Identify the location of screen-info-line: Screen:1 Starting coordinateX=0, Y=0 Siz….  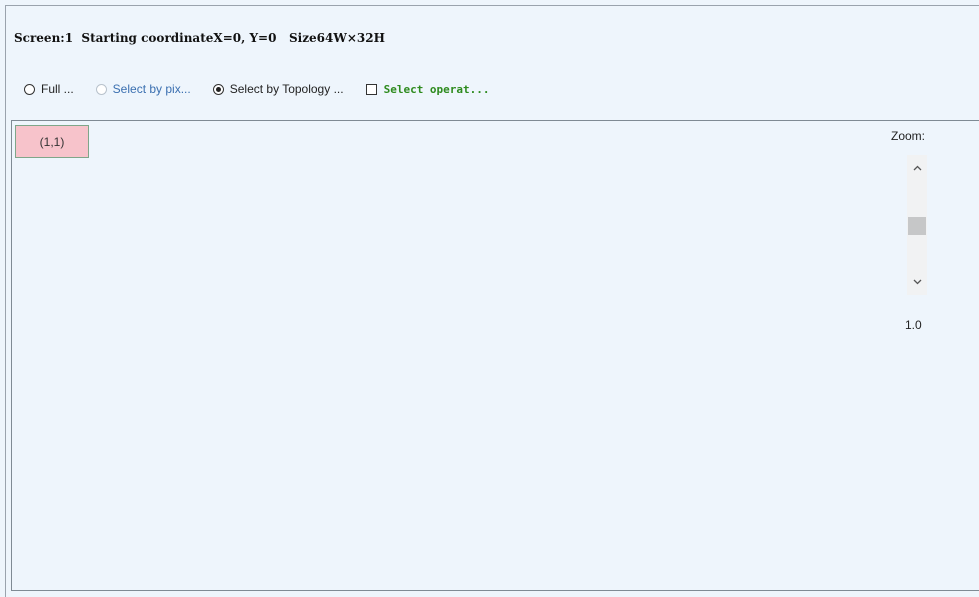
(199, 38).